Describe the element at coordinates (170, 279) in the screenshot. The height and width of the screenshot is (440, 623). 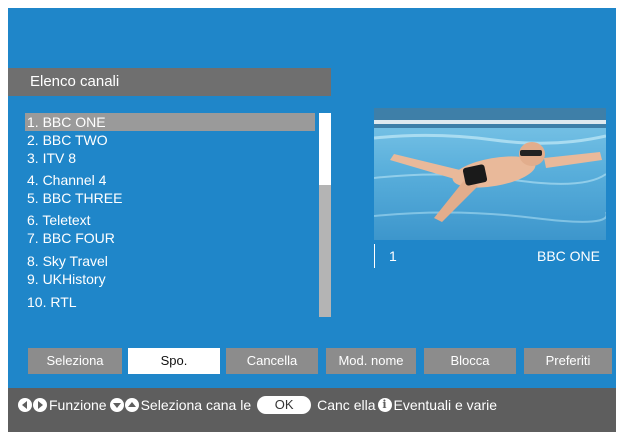
I see `channel-item: 9. UKHistory` at that location.